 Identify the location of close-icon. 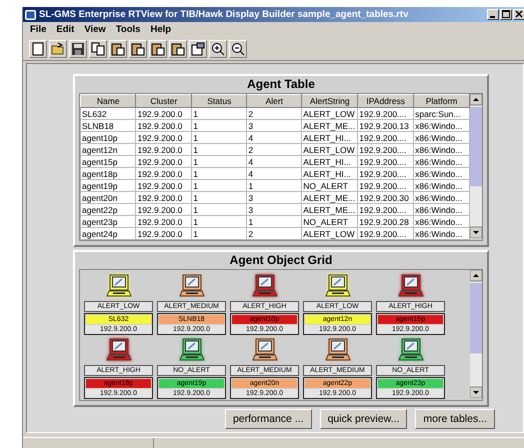
(519, 14).